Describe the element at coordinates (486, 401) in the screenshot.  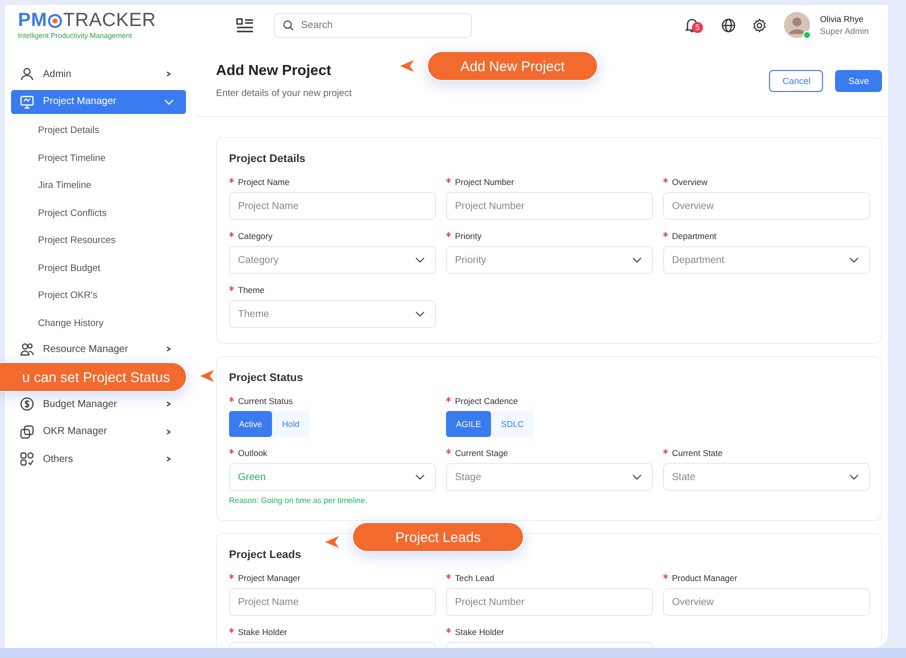
I see `field-label: Project Cadence` at that location.